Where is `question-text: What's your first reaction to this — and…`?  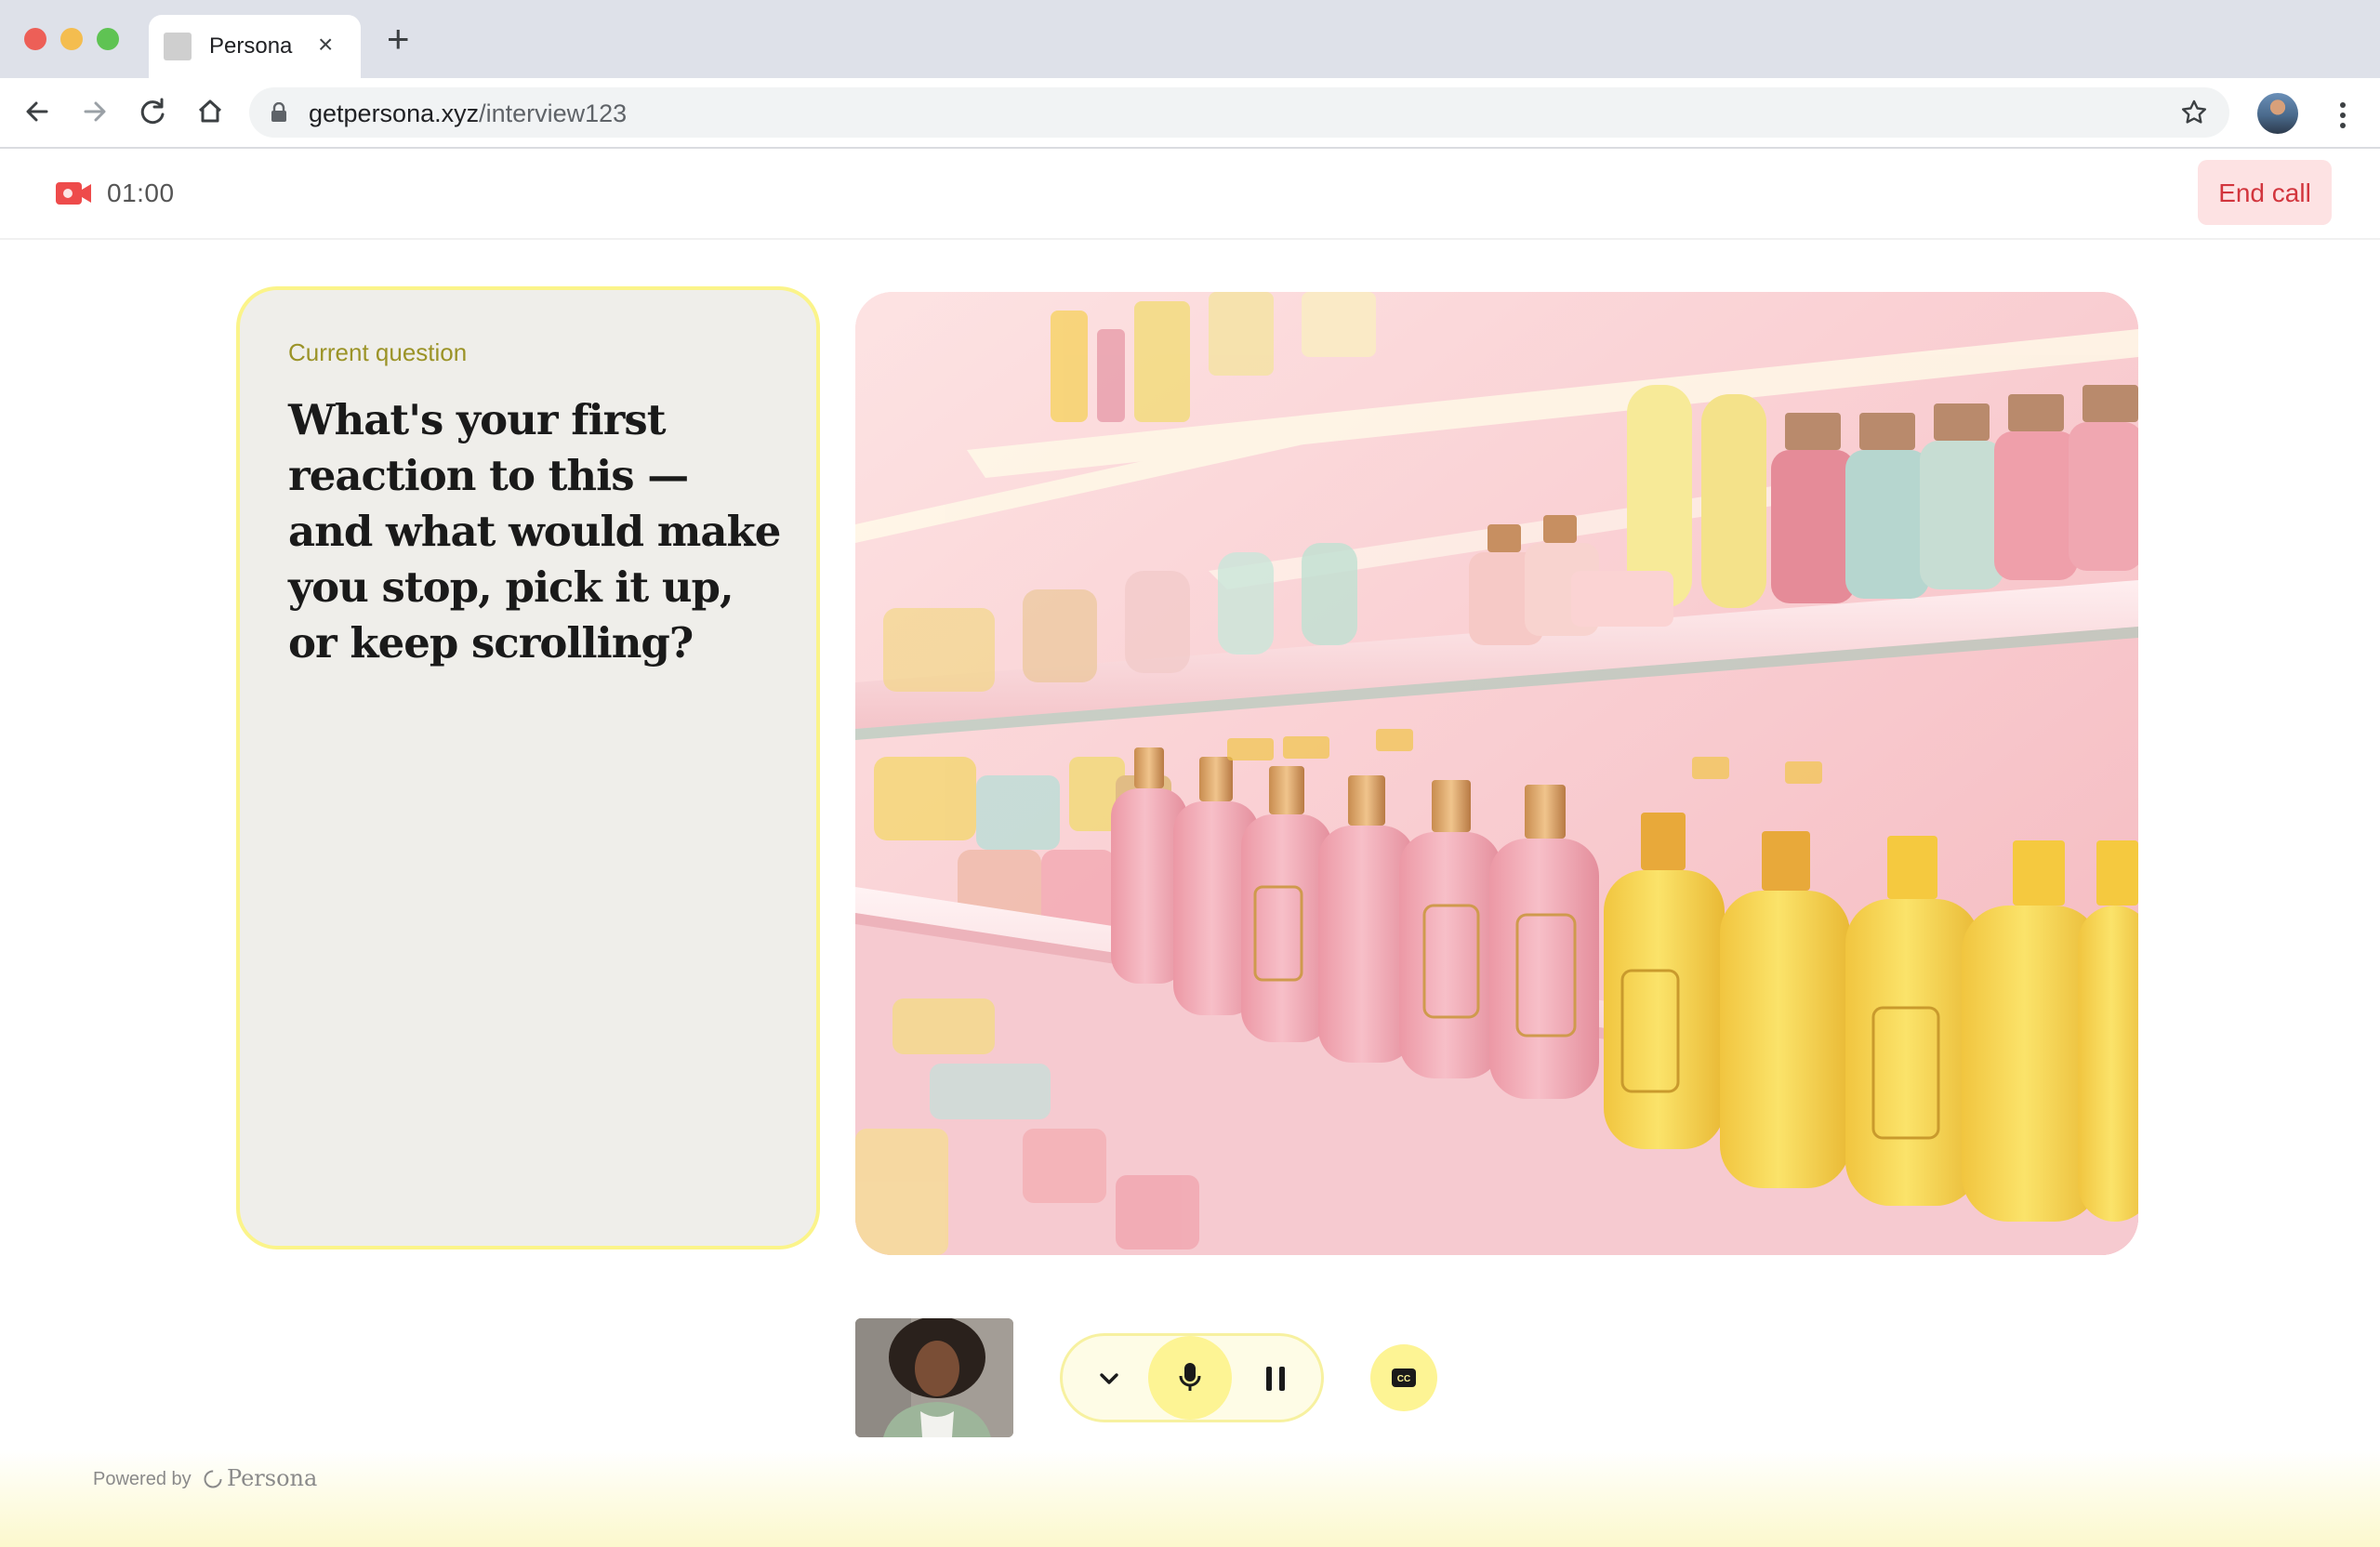 question-text: What's your first reaction to this — and… is located at coordinates (534, 531).